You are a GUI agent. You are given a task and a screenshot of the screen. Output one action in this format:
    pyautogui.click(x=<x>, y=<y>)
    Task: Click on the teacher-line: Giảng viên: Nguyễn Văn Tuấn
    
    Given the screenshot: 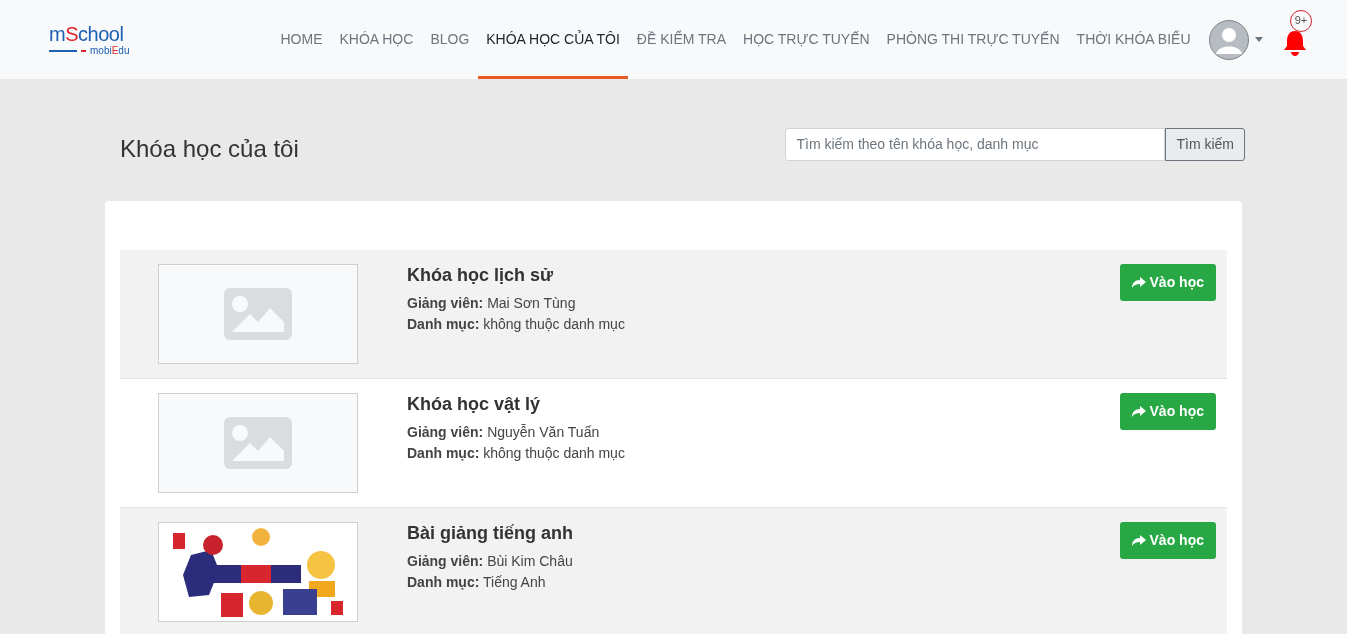 What is the action you would take?
    pyautogui.click(x=504, y=432)
    